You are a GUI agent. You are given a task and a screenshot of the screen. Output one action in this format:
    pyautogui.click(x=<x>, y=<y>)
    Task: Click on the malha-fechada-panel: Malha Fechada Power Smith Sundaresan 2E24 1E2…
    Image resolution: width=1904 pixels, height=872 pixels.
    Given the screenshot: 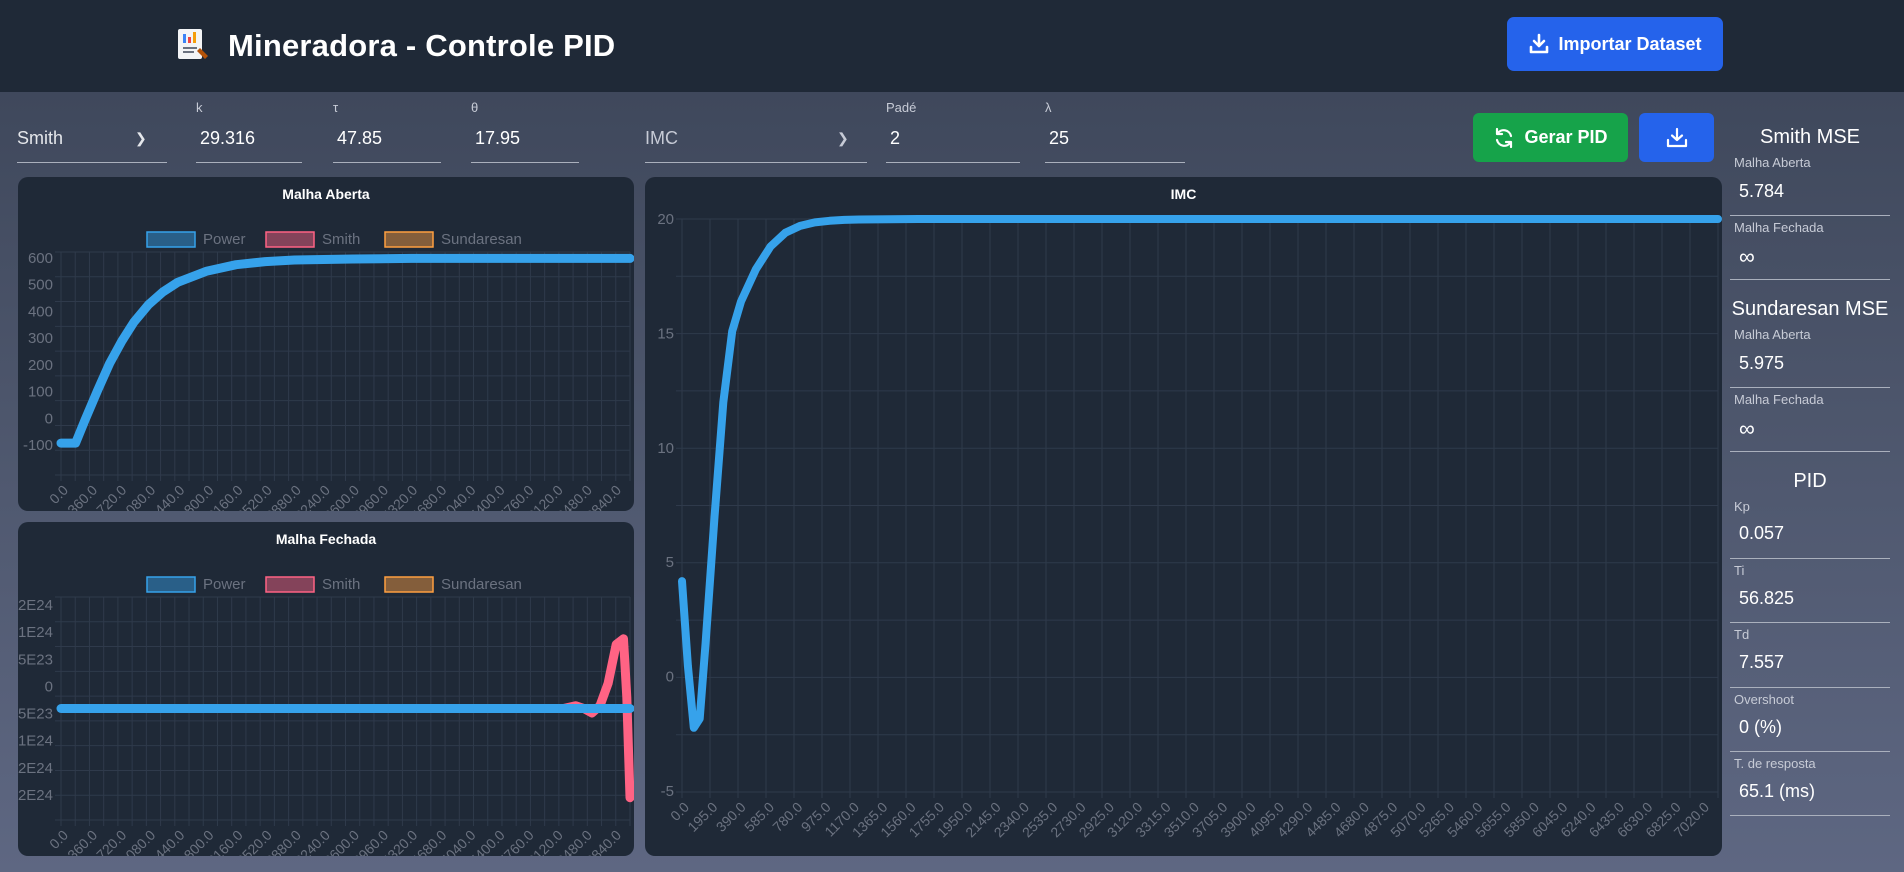 What is the action you would take?
    pyautogui.click(x=326, y=689)
    